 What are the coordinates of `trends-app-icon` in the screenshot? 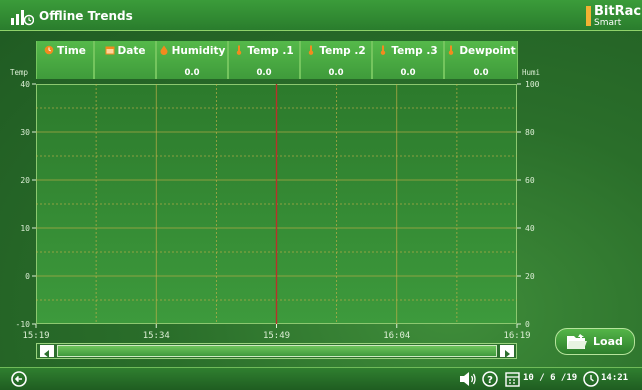 It's located at (22, 18).